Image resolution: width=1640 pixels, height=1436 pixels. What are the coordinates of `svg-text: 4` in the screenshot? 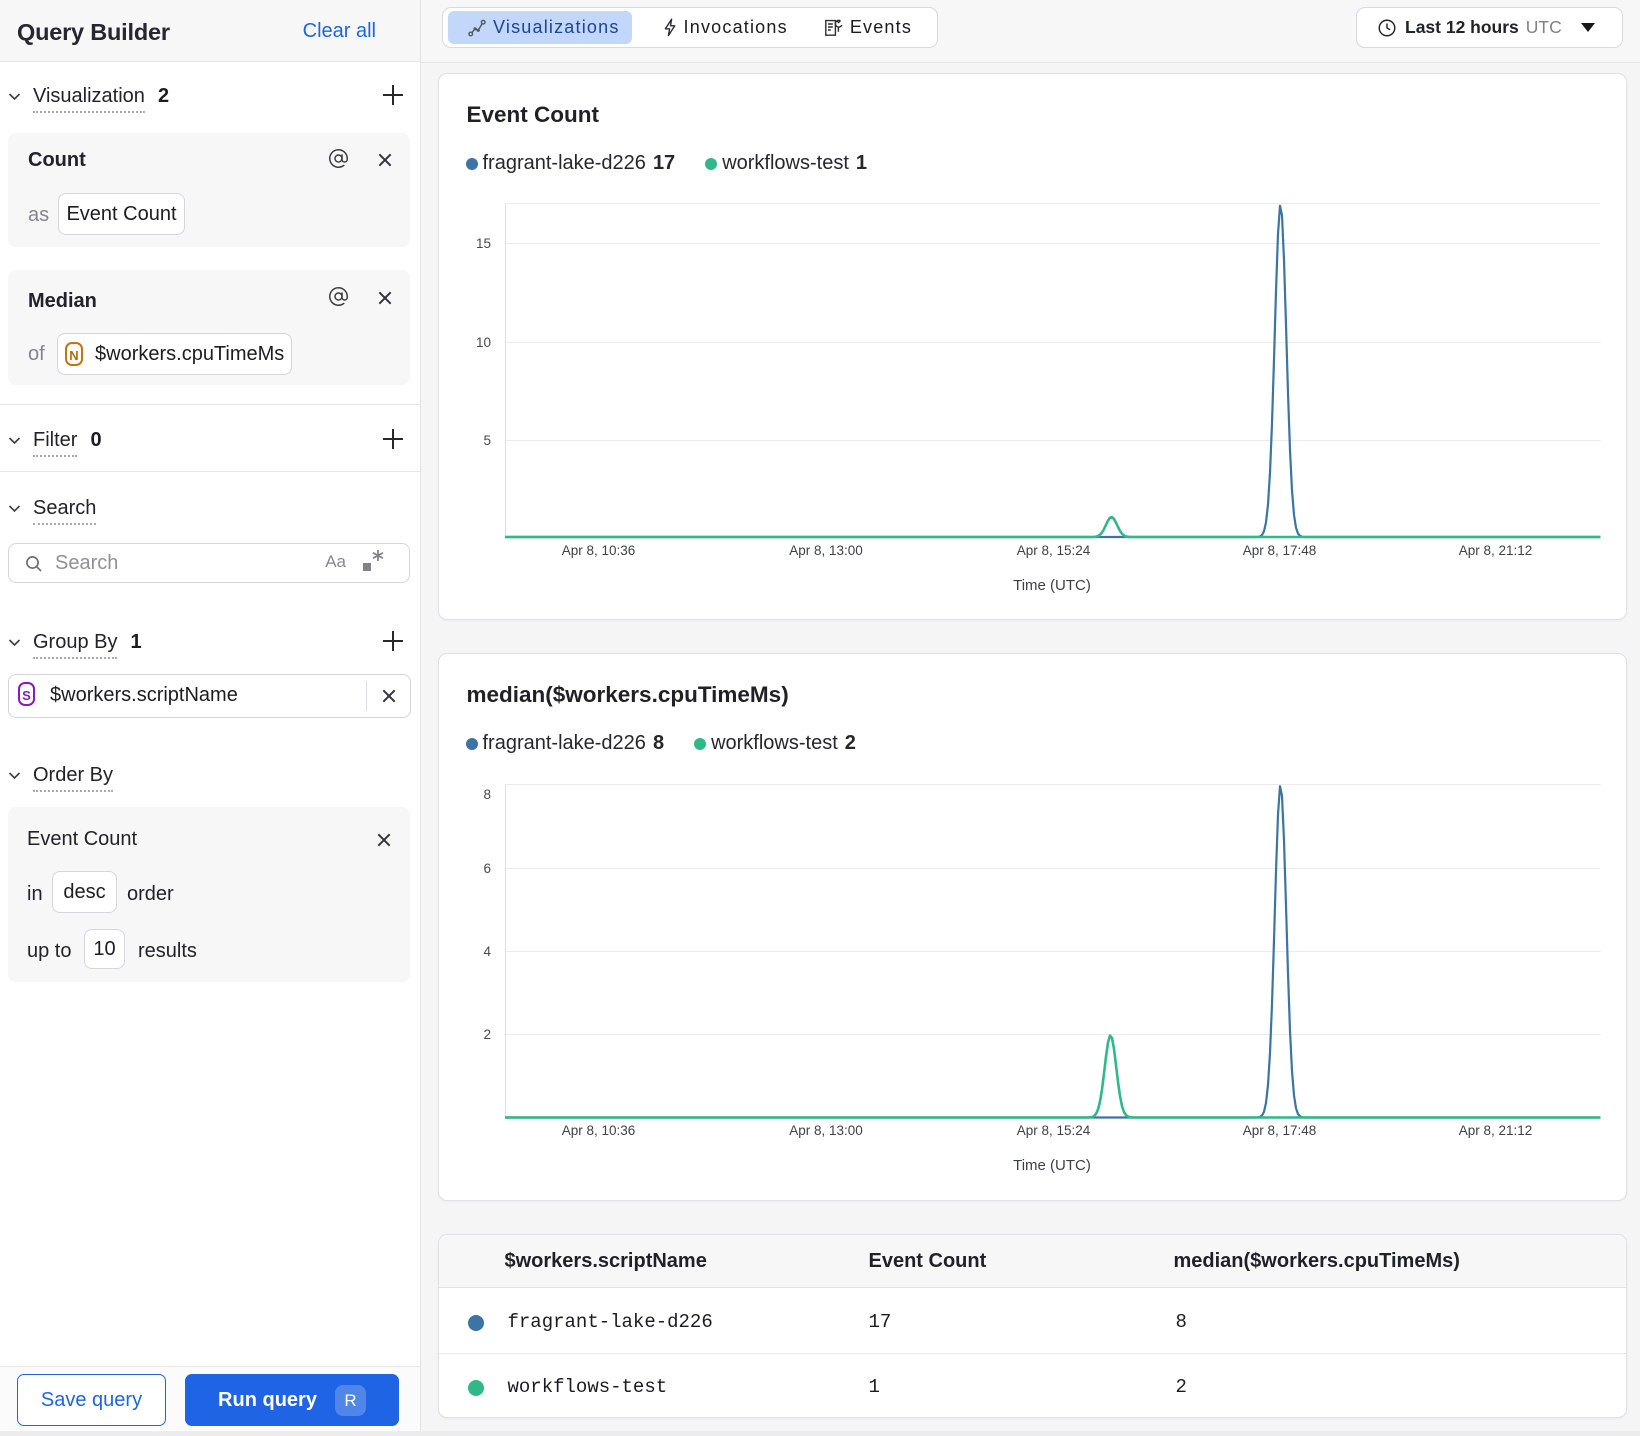 It's located at (487, 951).